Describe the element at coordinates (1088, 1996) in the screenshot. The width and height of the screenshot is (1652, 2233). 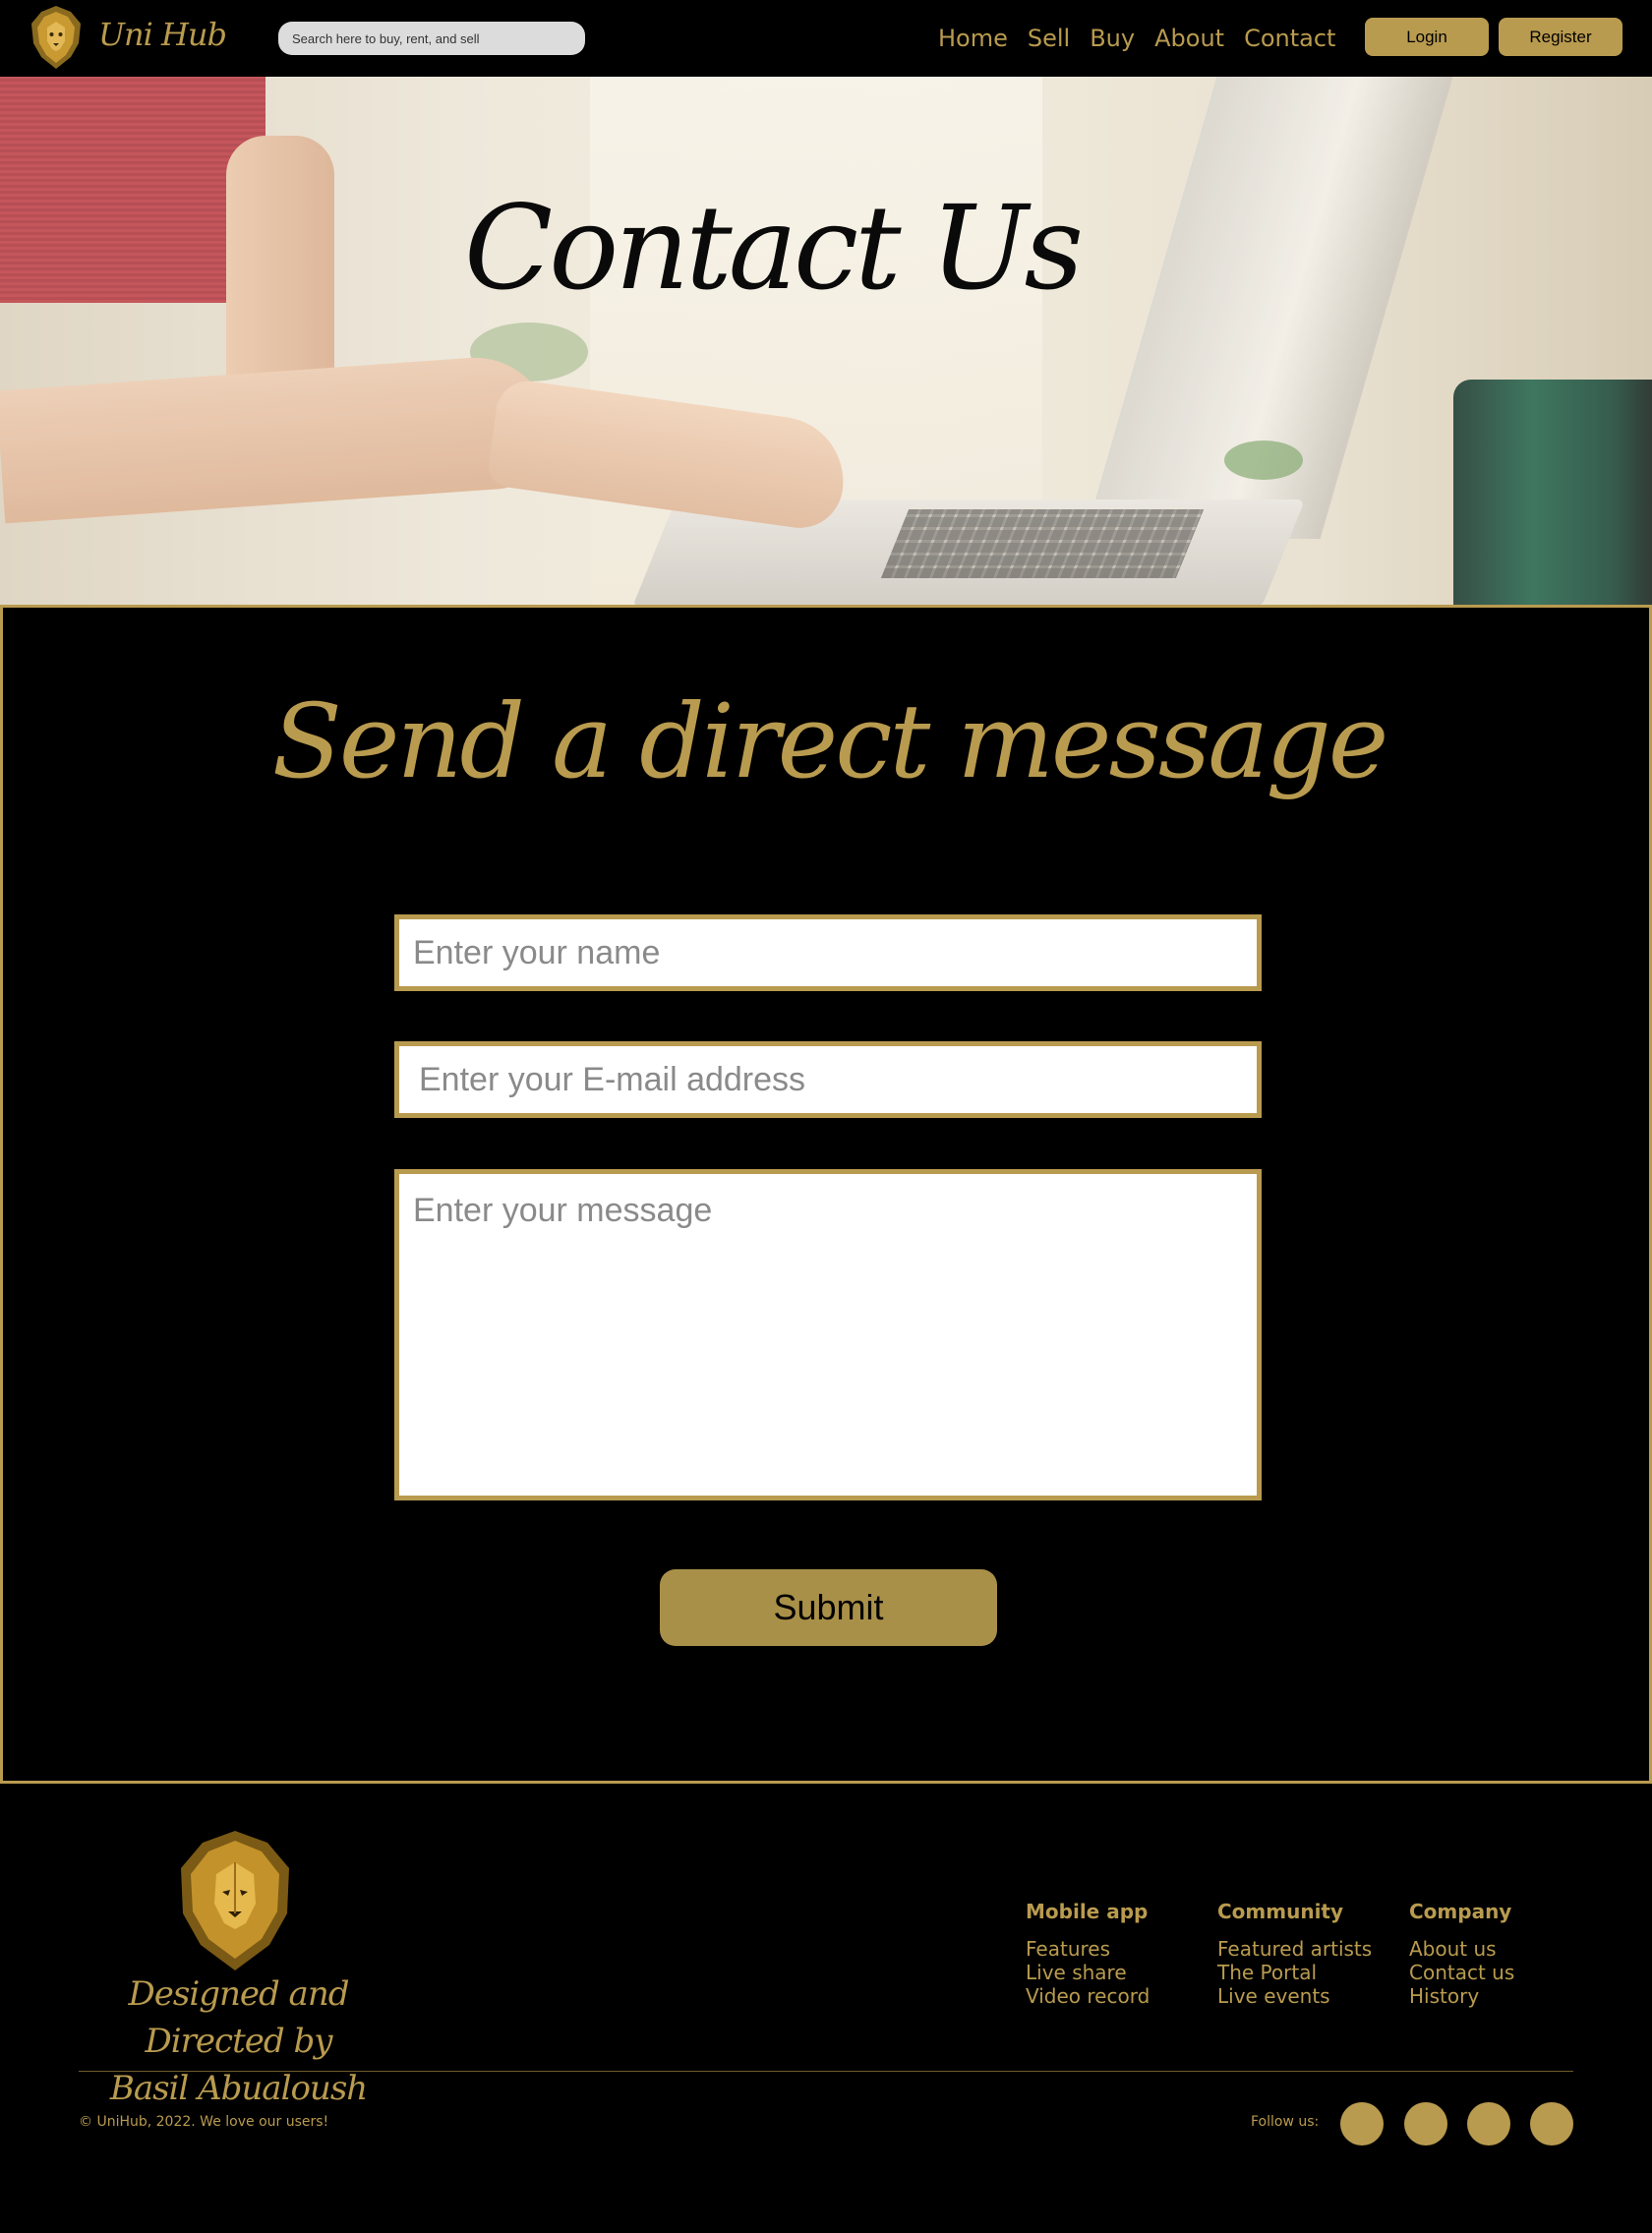
I see `footer-link-video-record: Video record` at that location.